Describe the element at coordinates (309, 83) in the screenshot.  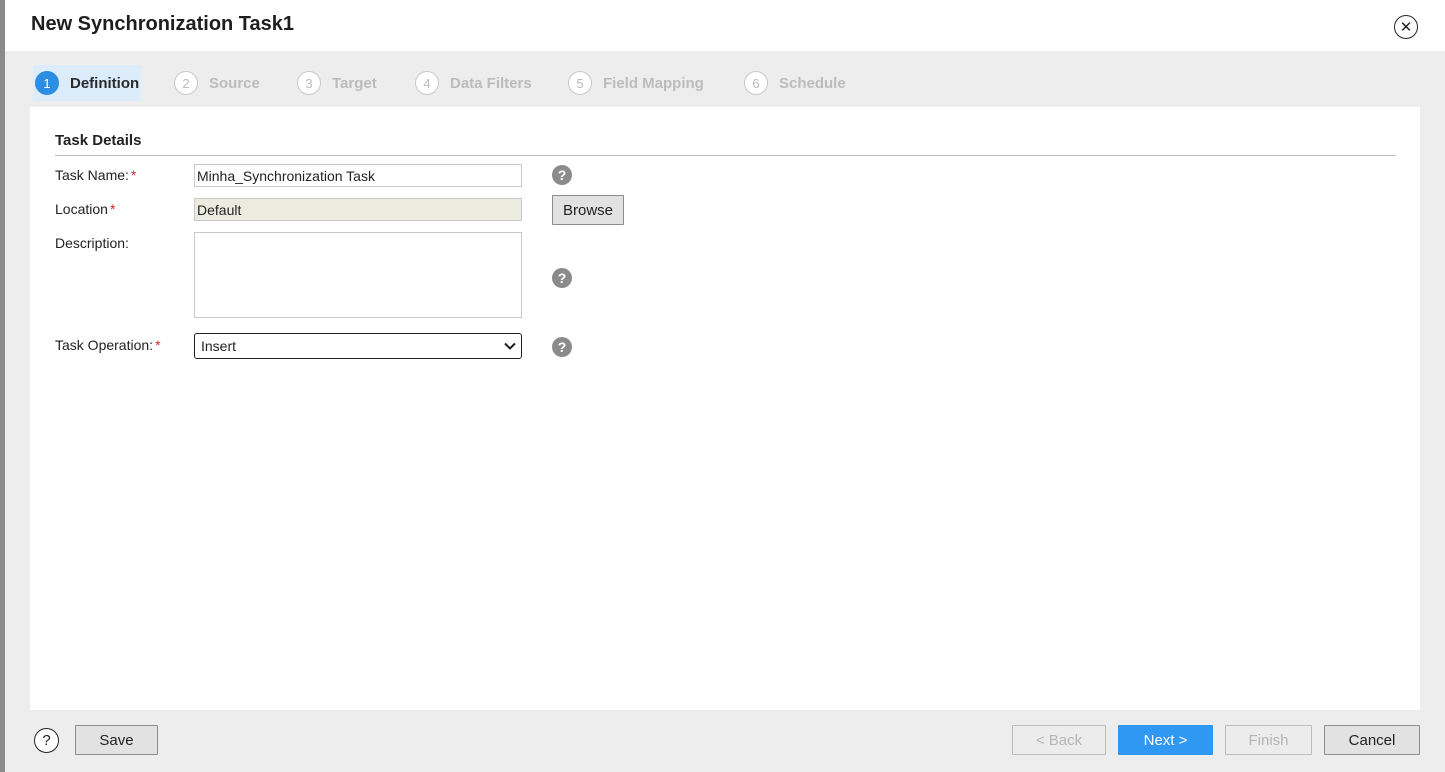
I see `step-number: 3` at that location.